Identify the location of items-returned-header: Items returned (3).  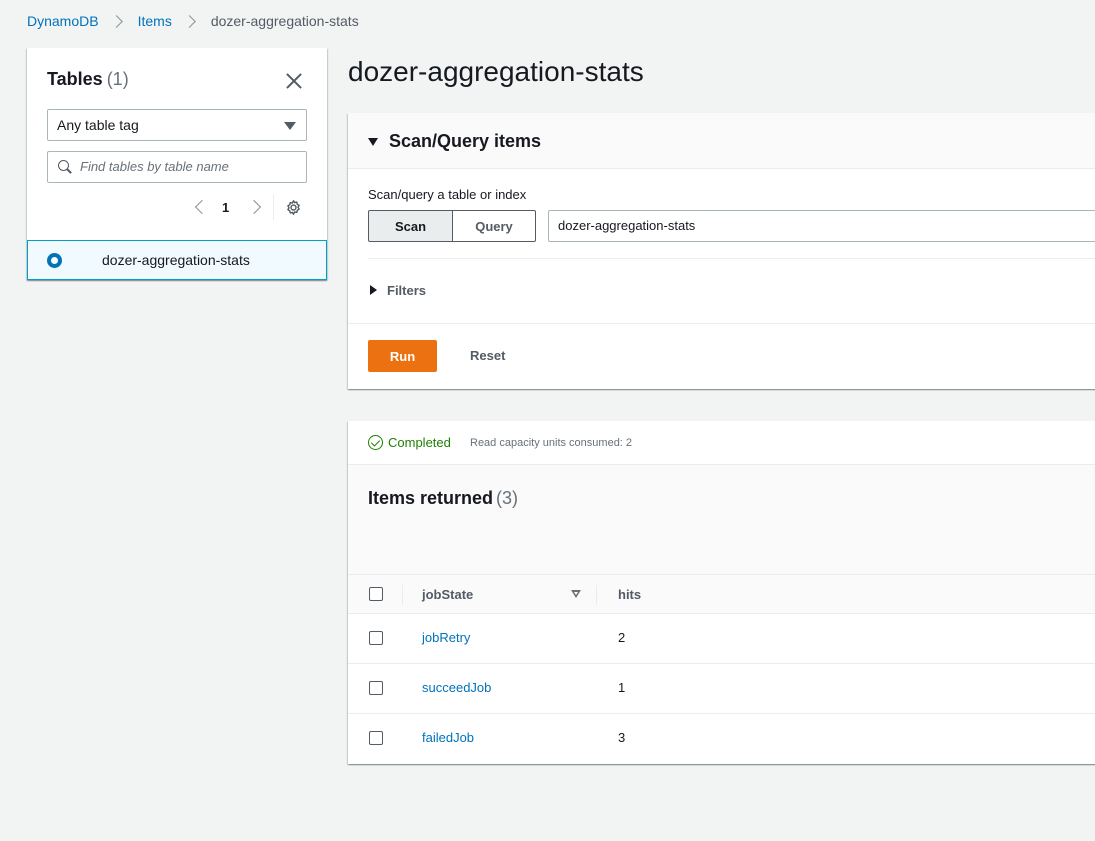
(721, 519).